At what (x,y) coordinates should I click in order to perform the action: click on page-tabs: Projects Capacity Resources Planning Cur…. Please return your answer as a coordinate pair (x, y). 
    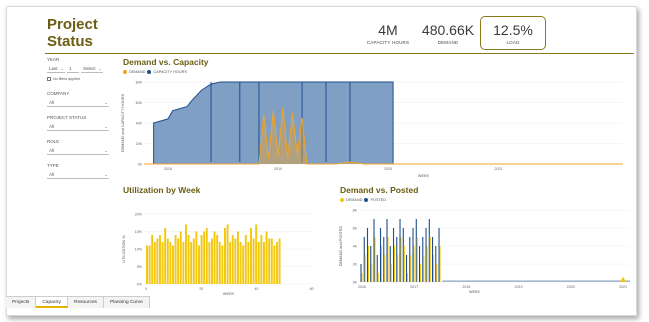
    Looking at the image, I should click on (78, 302).